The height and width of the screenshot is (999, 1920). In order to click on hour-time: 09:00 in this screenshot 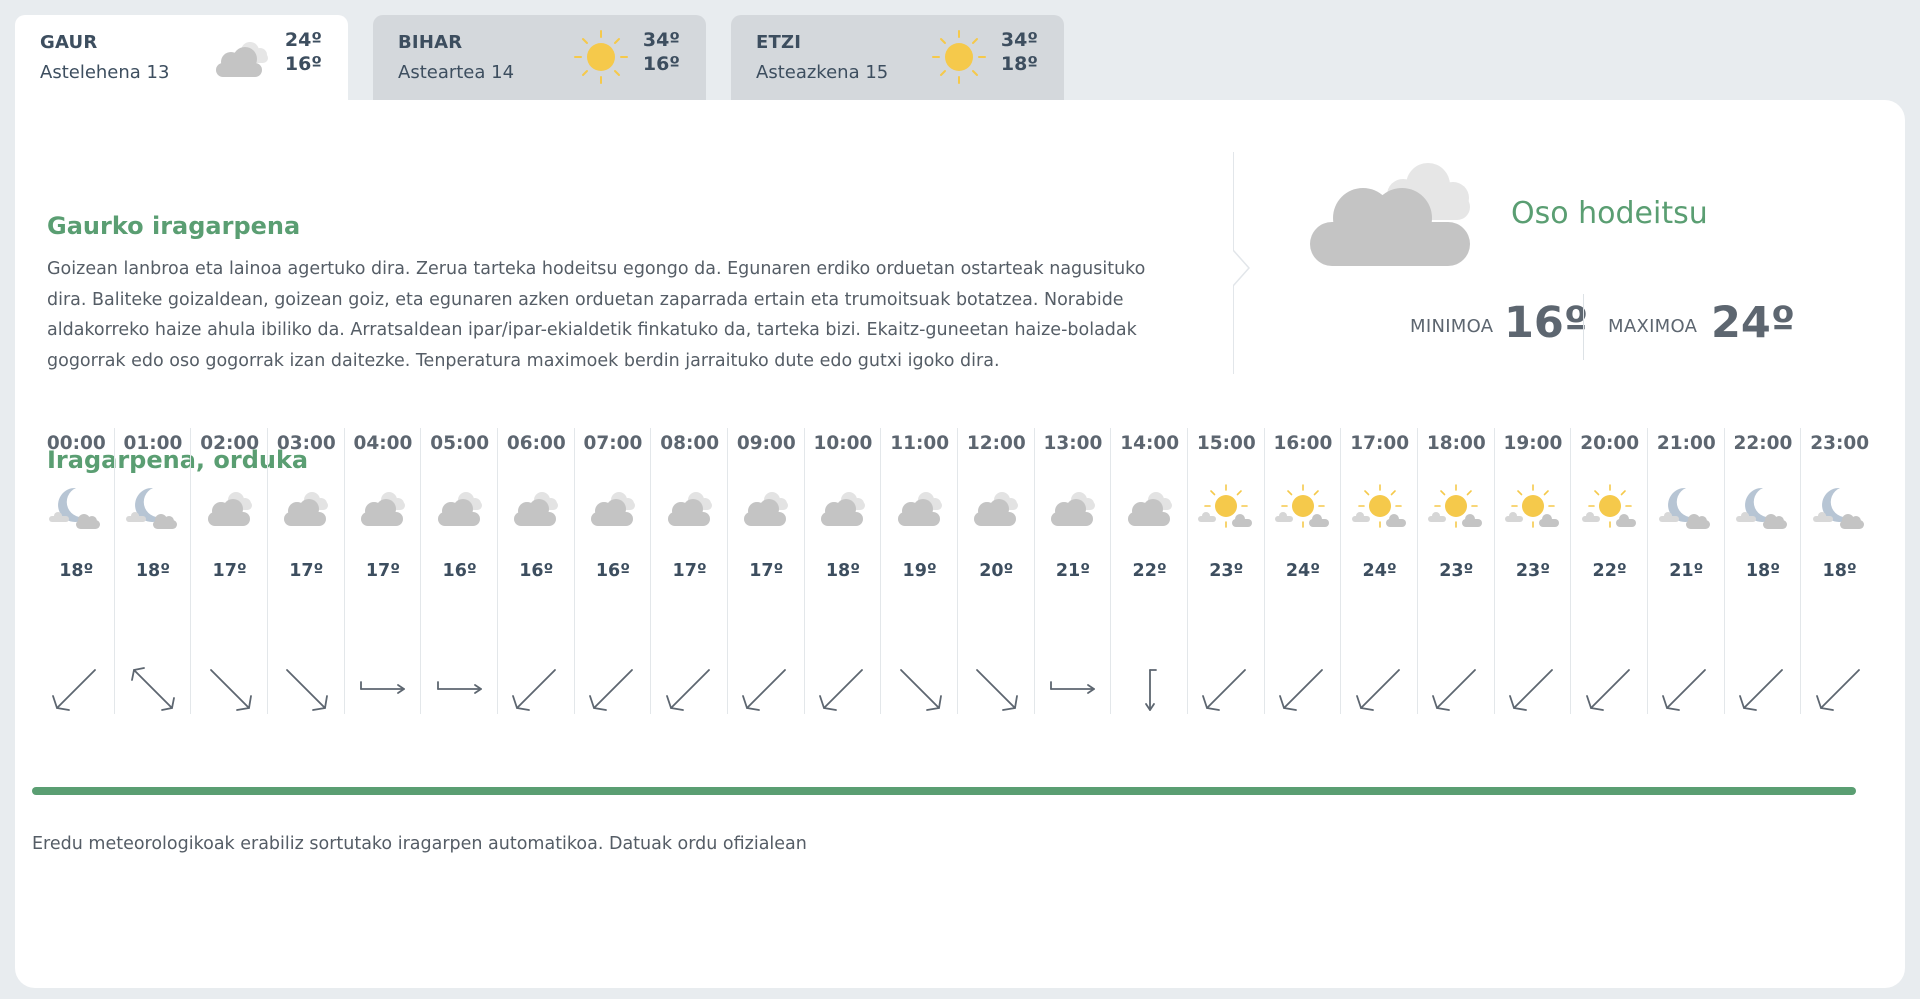, I will do `click(766, 443)`.